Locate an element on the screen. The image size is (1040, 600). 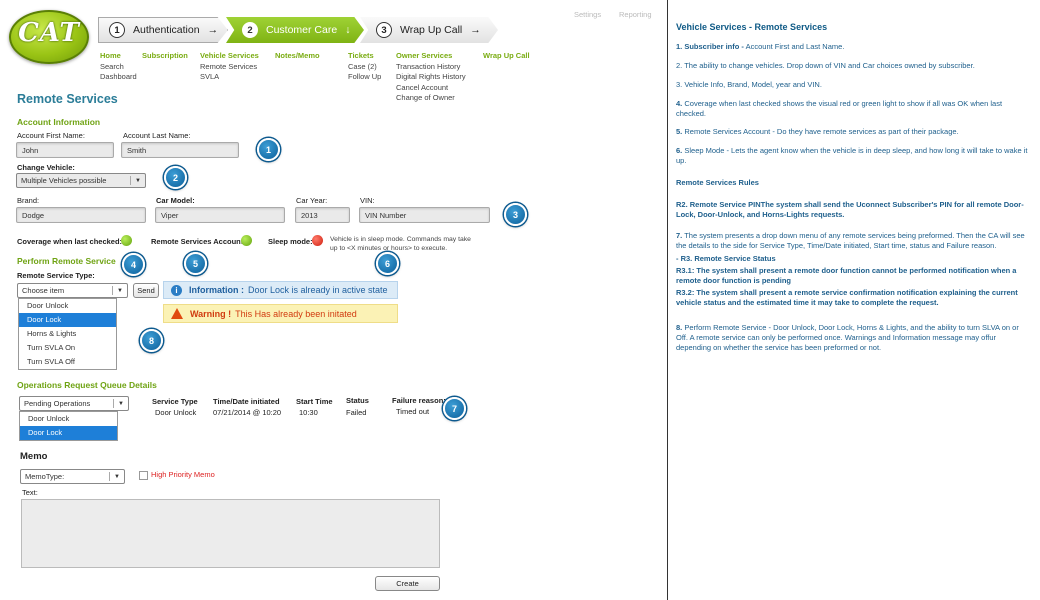
nav-cancel-account: Cancel Account is located at coordinates (431, 88).